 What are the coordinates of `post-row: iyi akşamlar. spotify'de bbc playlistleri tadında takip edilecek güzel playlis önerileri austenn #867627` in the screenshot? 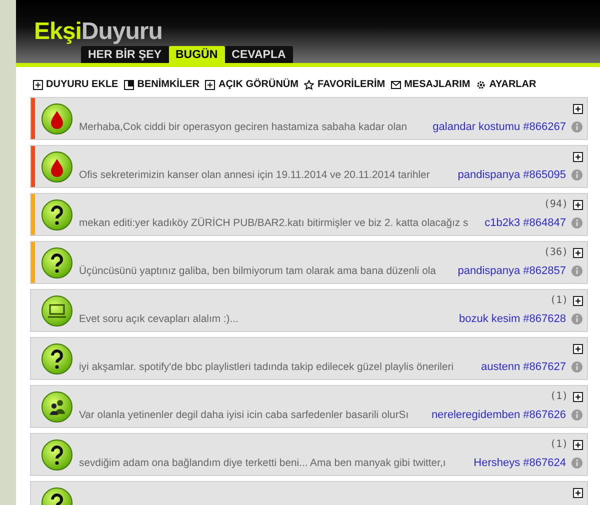 It's located at (309, 358).